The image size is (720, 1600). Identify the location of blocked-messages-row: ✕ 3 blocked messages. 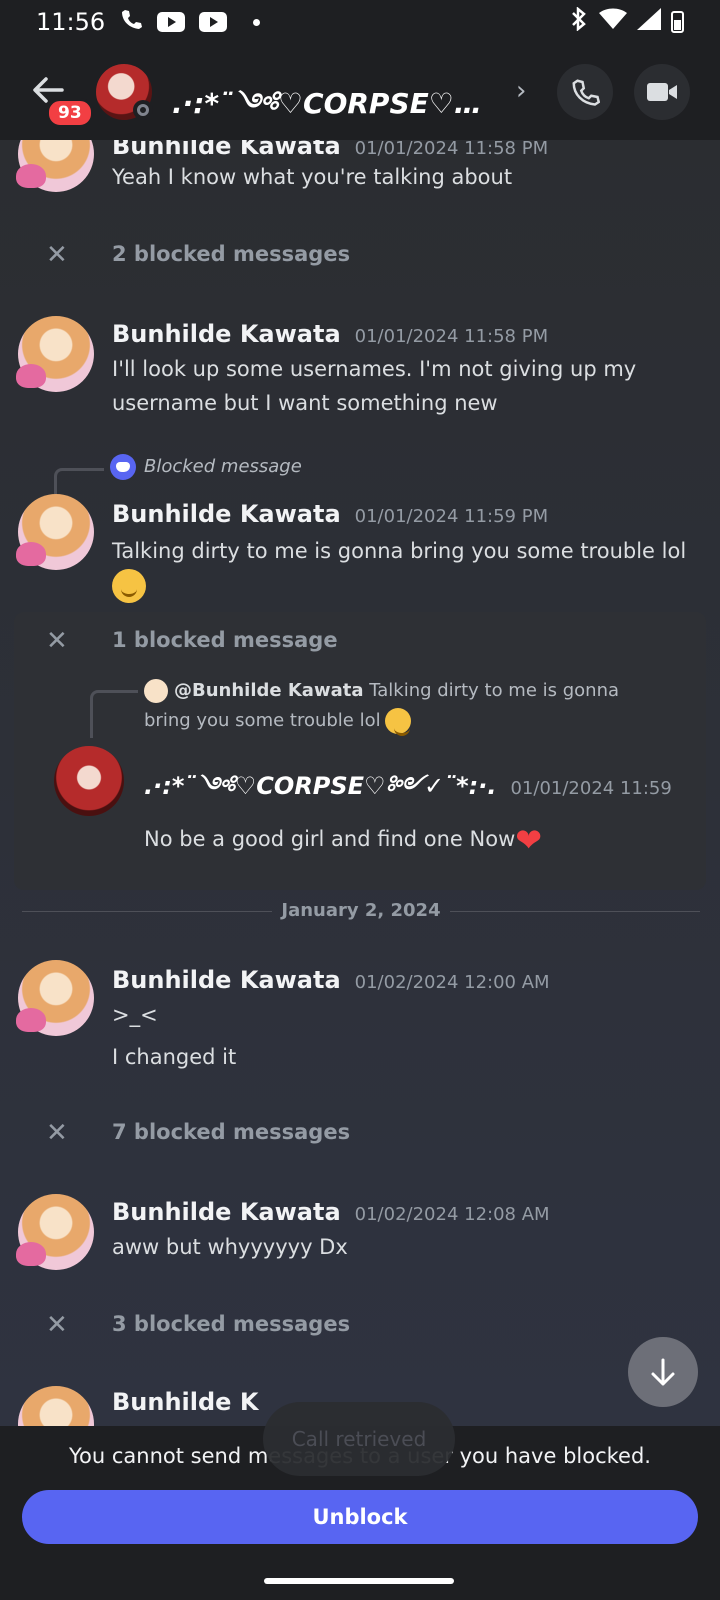
(360, 1326).